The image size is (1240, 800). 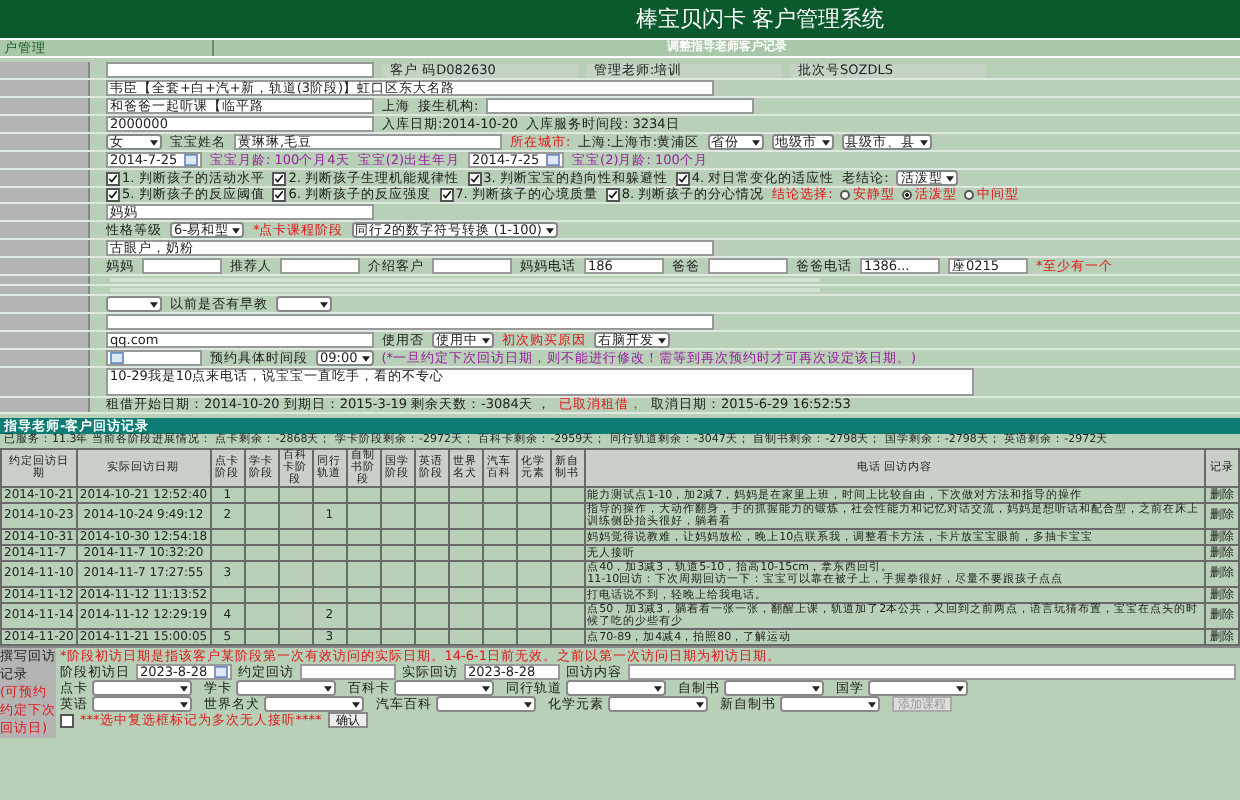 I want to click on app-title: 棒宝贝闪卡 客户管理系统, so click(x=760, y=19).